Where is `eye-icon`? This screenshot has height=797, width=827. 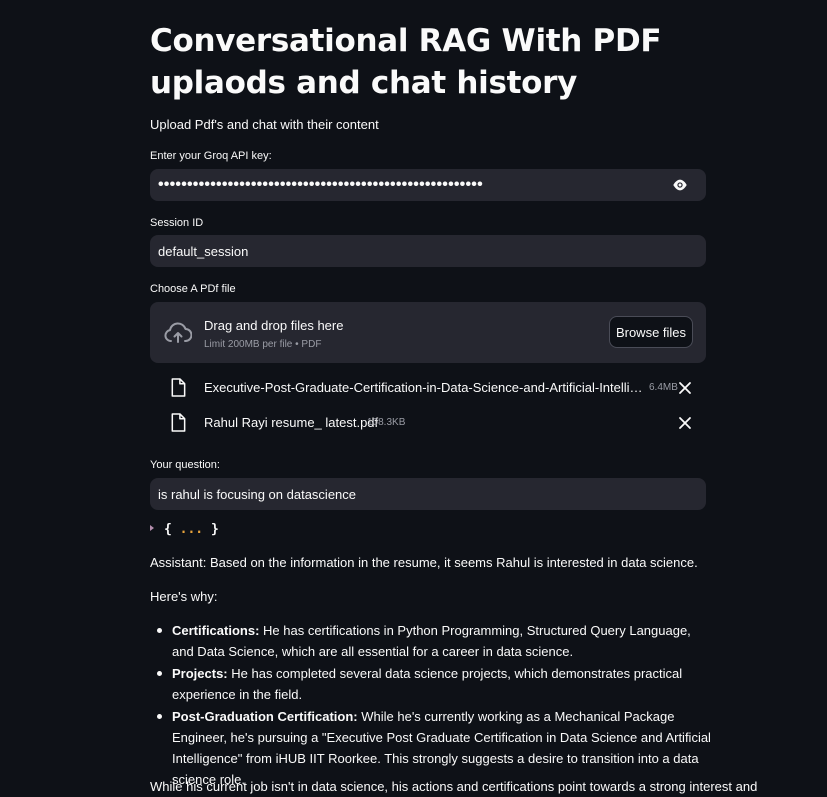 eye-icon is located at coordinates (680, 185).